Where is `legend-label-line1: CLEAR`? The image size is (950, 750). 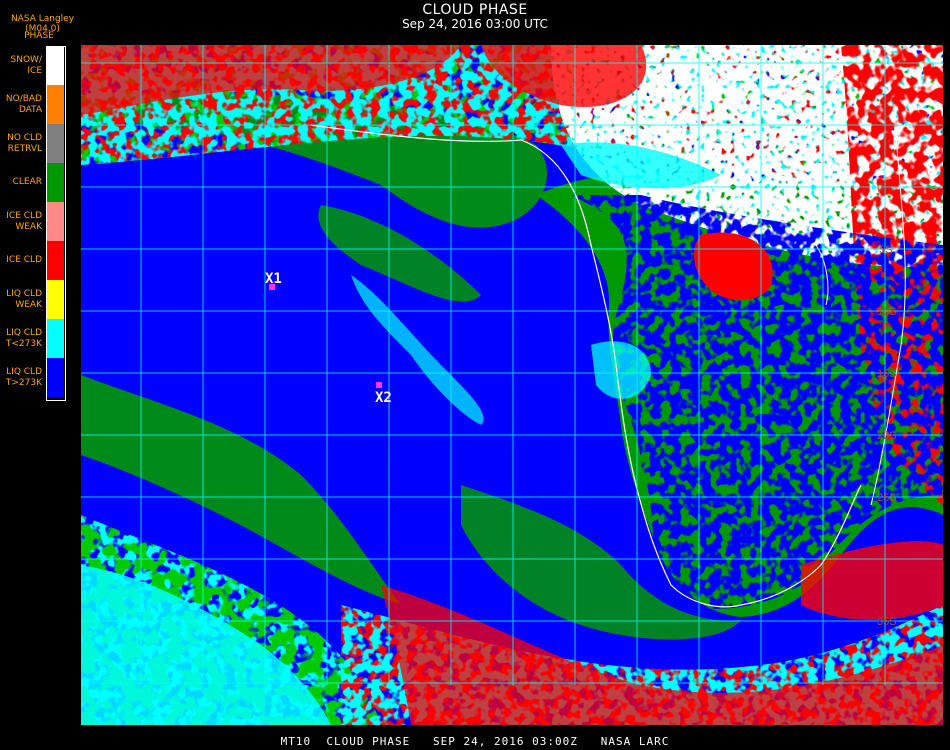
legend-label-line1: CLEAR is located at coordinates (27, 182).